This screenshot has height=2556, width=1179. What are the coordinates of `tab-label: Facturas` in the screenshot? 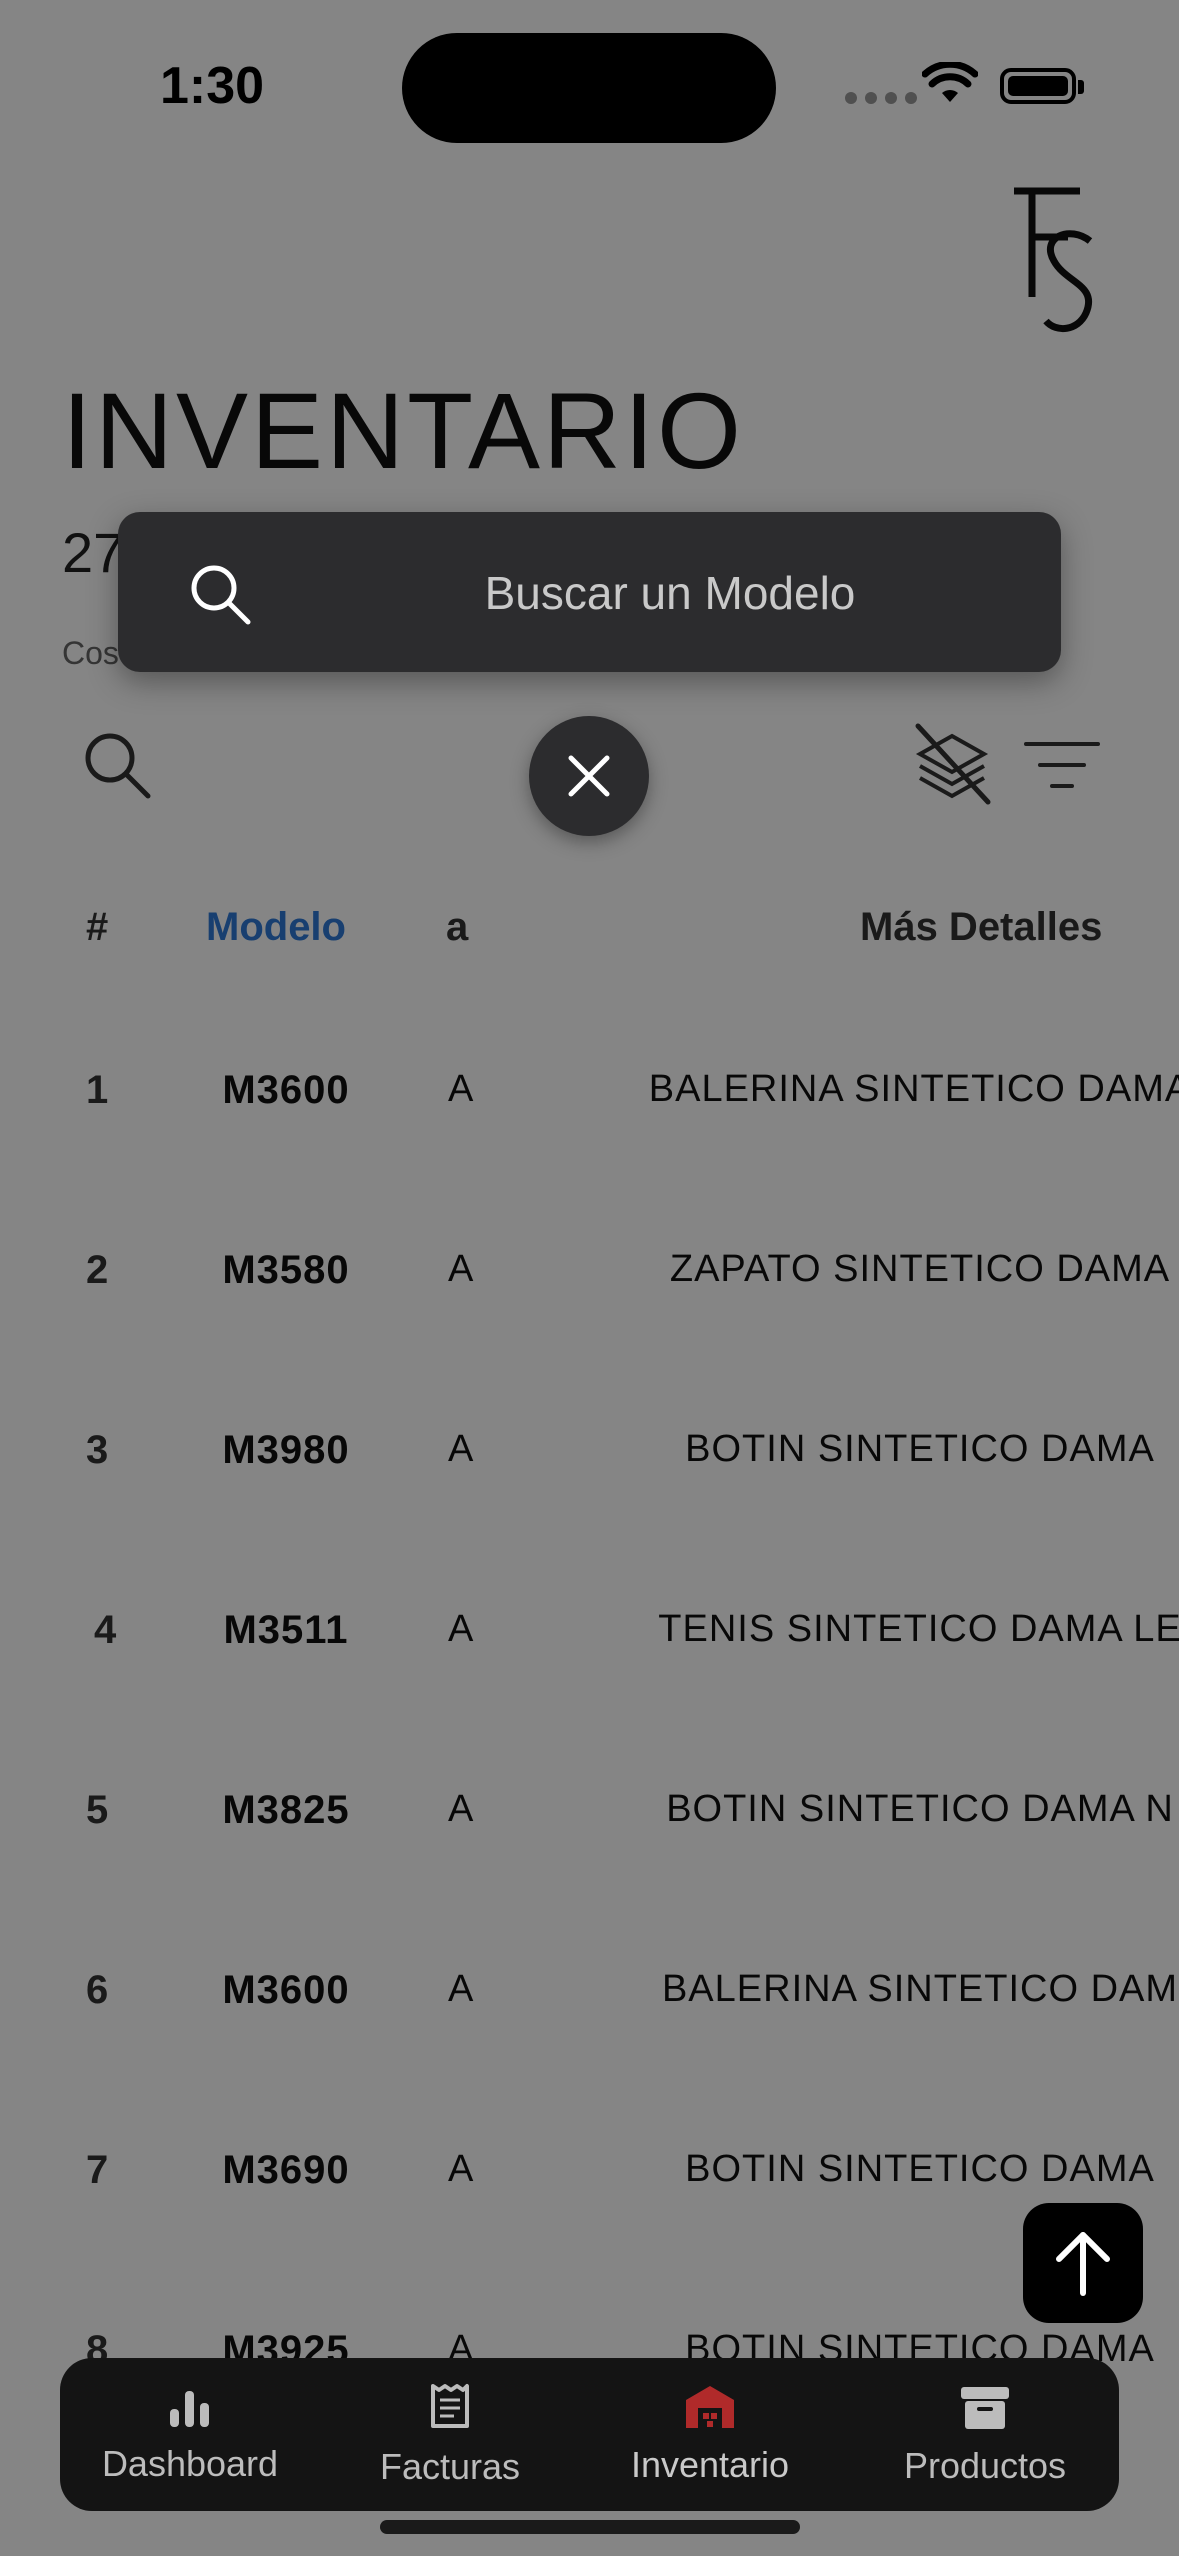 It's located at (450, 2466).